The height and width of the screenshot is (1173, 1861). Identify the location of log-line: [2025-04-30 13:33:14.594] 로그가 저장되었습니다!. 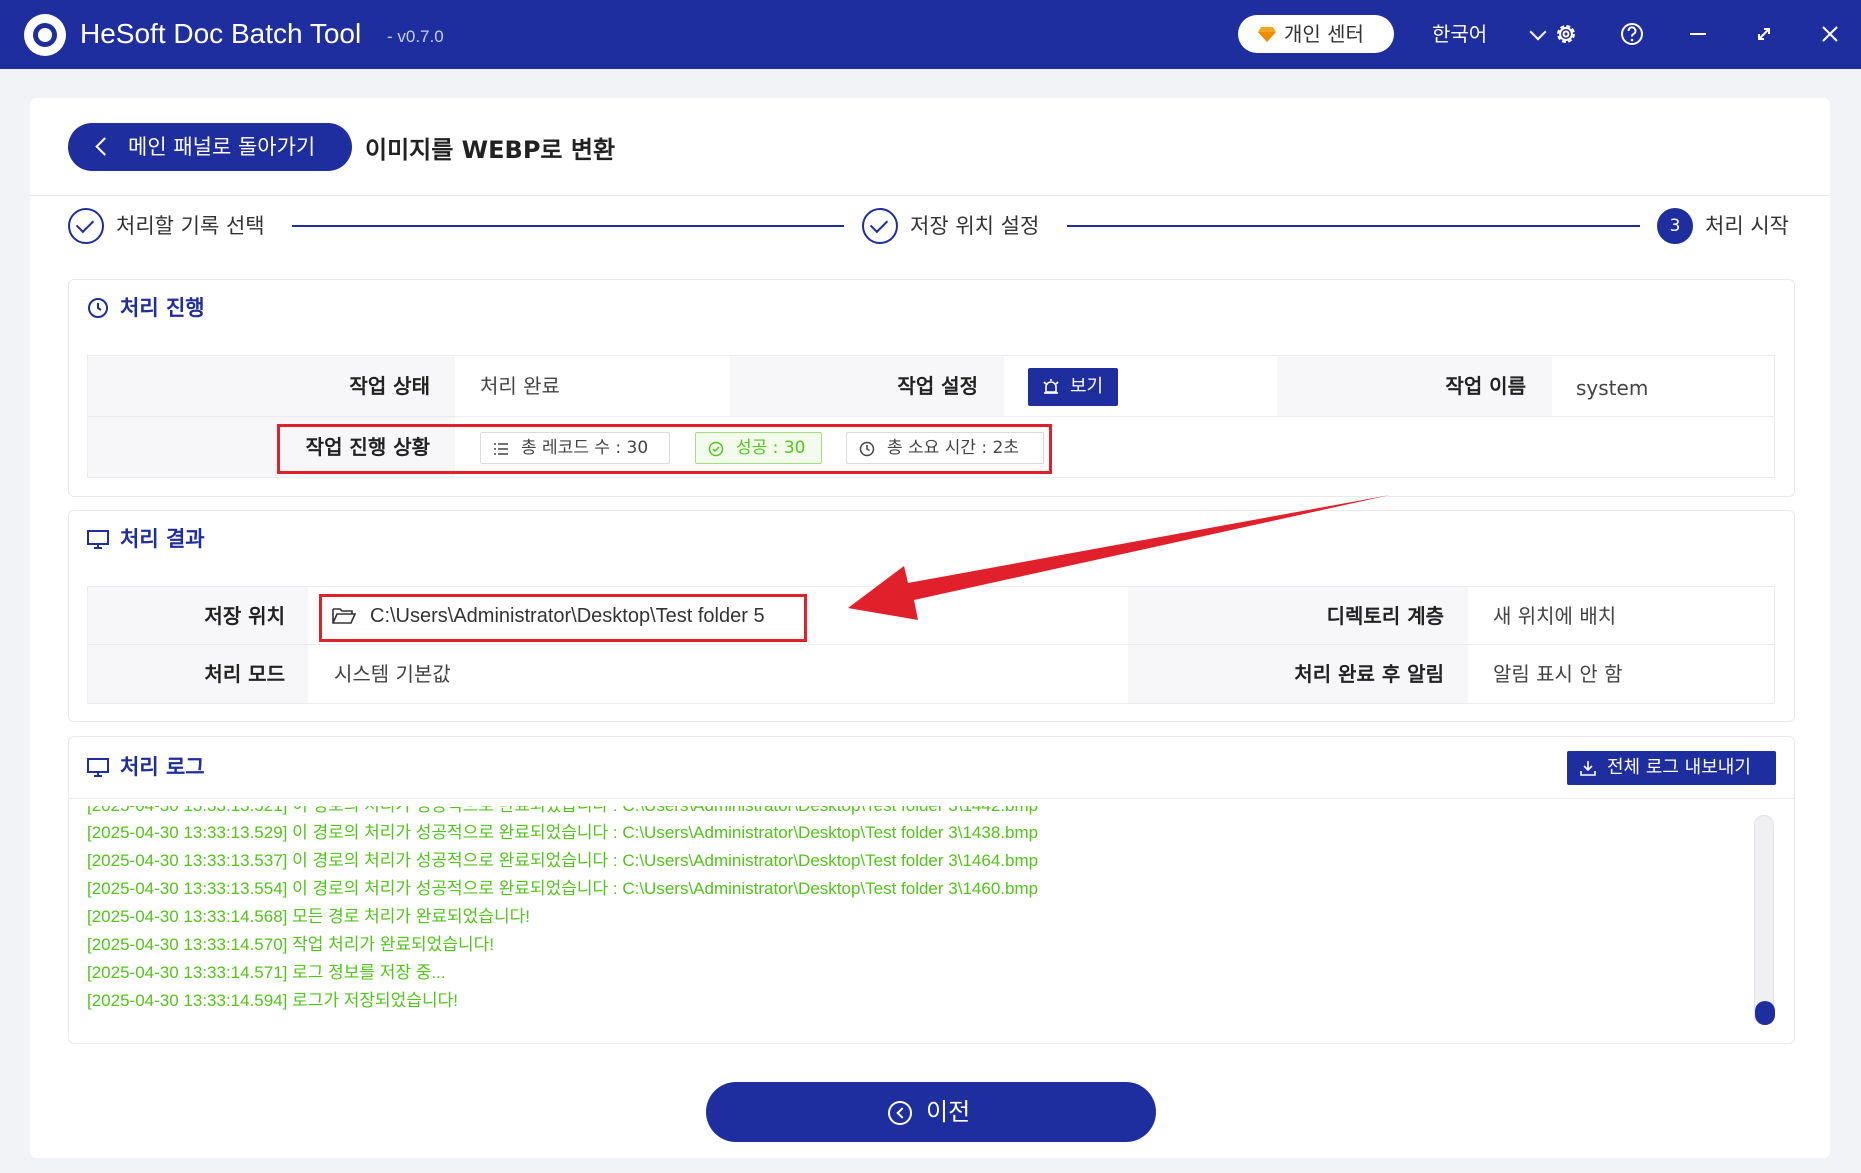
(272, 1000).